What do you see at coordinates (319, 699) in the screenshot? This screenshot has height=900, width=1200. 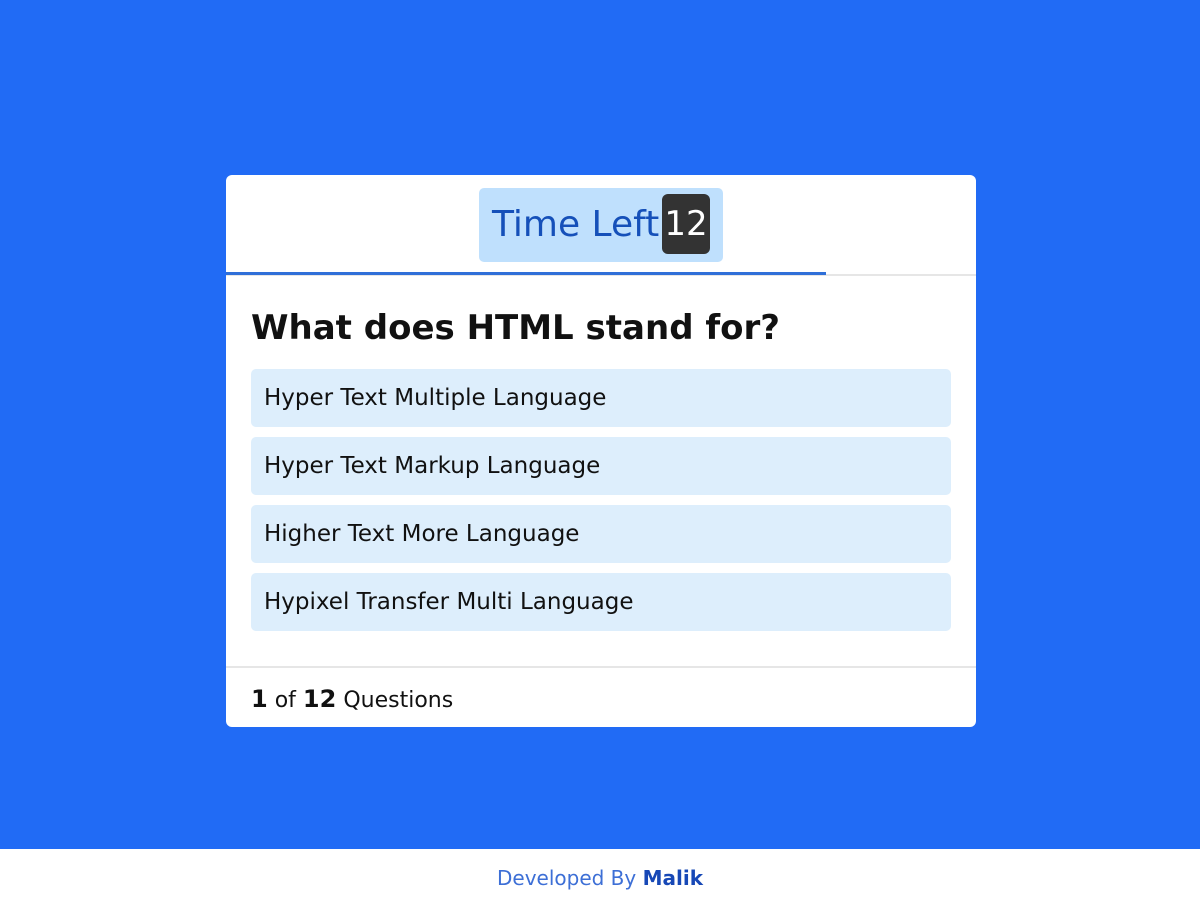 I see `total-question-number: 12` at bounding box center [319, 699].